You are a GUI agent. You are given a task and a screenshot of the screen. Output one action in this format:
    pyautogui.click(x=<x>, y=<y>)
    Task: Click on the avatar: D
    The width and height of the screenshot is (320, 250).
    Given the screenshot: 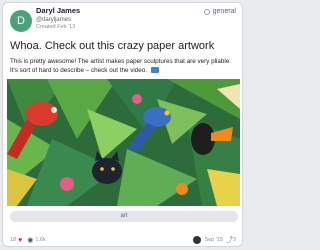 What is the action you would take?
    pyautogui.click(x=21, y=21)
    